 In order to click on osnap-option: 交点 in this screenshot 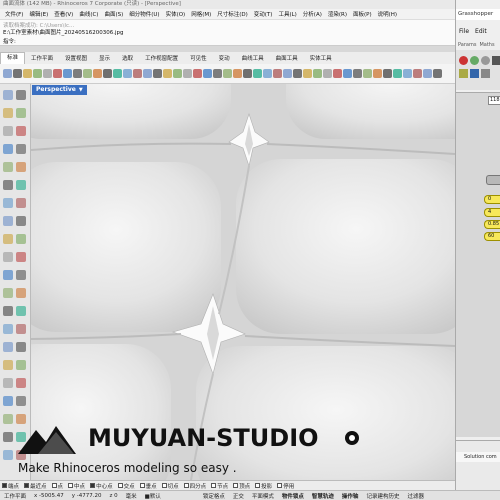, I will do `click(126, 486)`.